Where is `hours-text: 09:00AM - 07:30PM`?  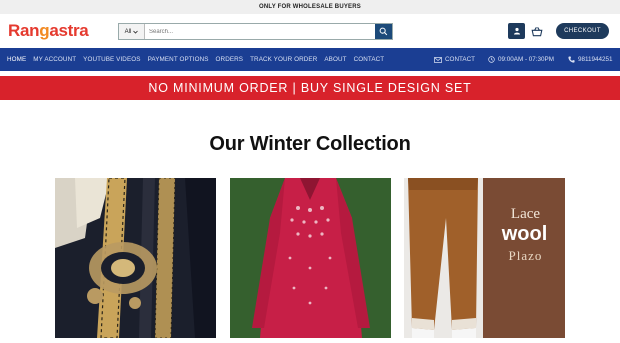
hours-text: 09:00AM - 07:30PM is located at coordinates (526, 59).